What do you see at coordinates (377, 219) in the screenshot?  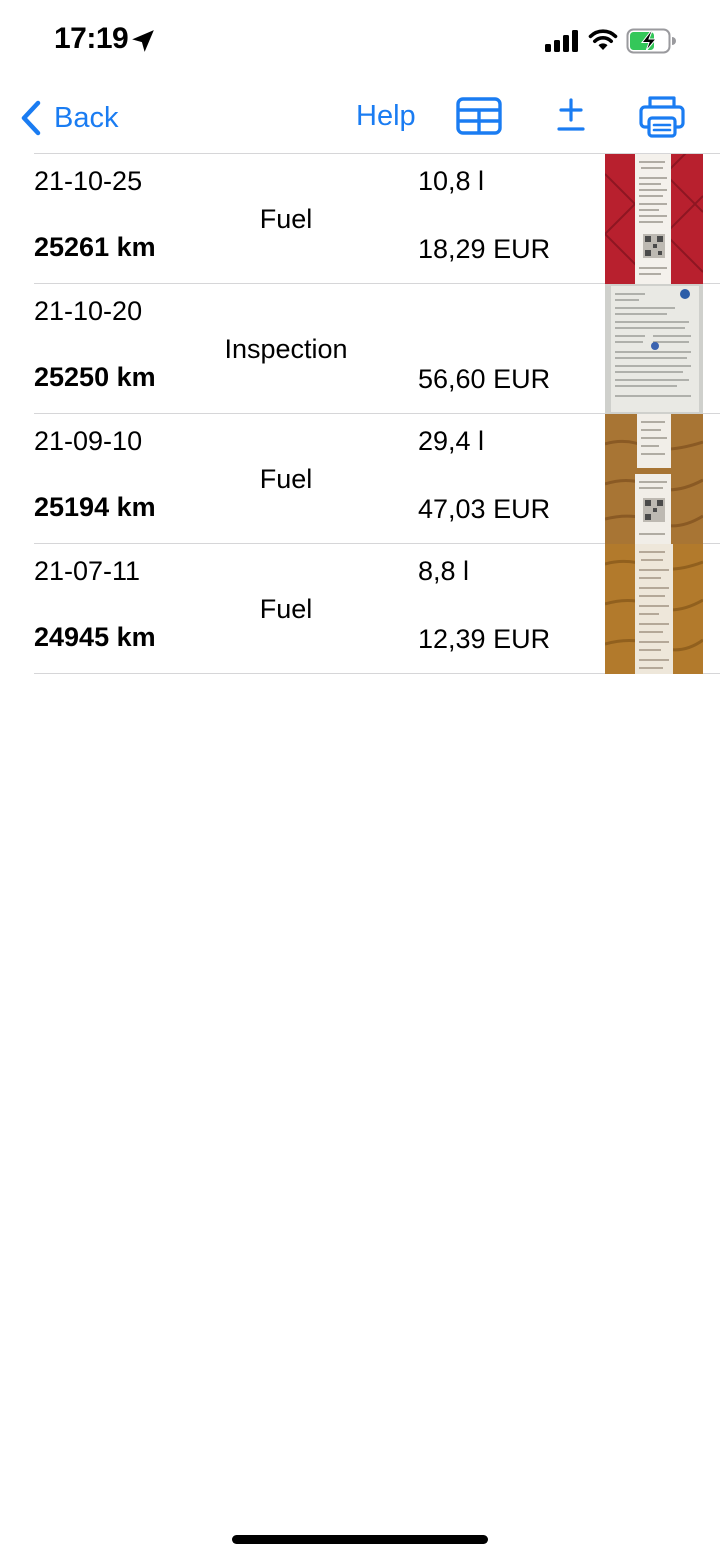 I see `list-item: 21-10-25 25261 km Fuel 10,8 l 18,29 EUR` at bounding box center [377, 219].